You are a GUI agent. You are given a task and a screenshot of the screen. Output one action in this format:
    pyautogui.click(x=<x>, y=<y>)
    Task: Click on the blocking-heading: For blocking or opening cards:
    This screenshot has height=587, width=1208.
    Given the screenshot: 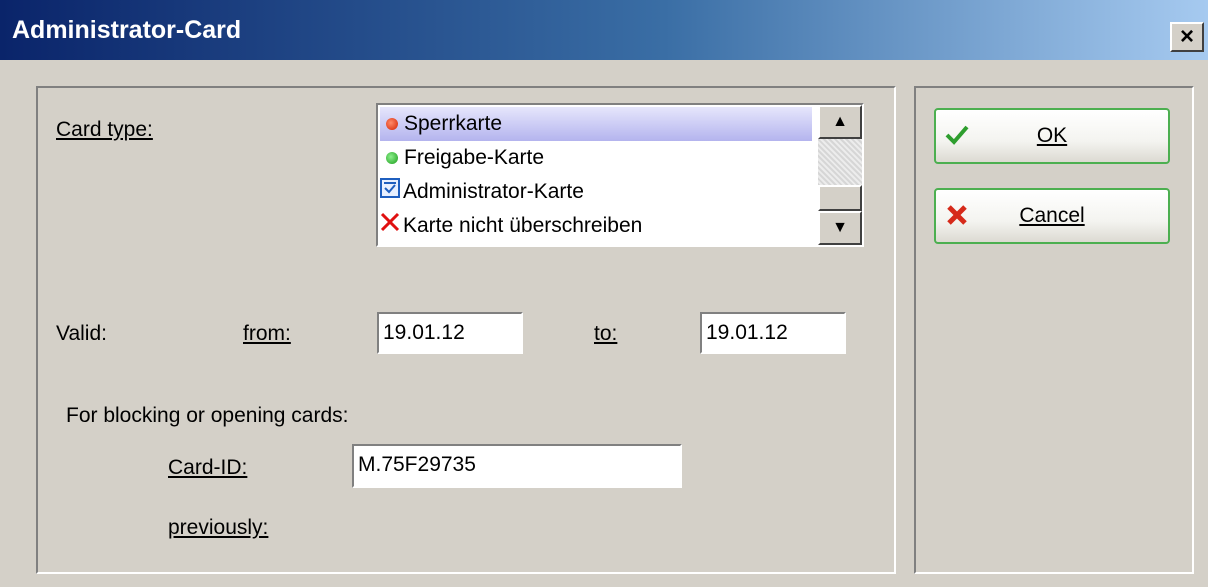 What is the action you would take?
    pyautogui.click(x=207, y=415)
    